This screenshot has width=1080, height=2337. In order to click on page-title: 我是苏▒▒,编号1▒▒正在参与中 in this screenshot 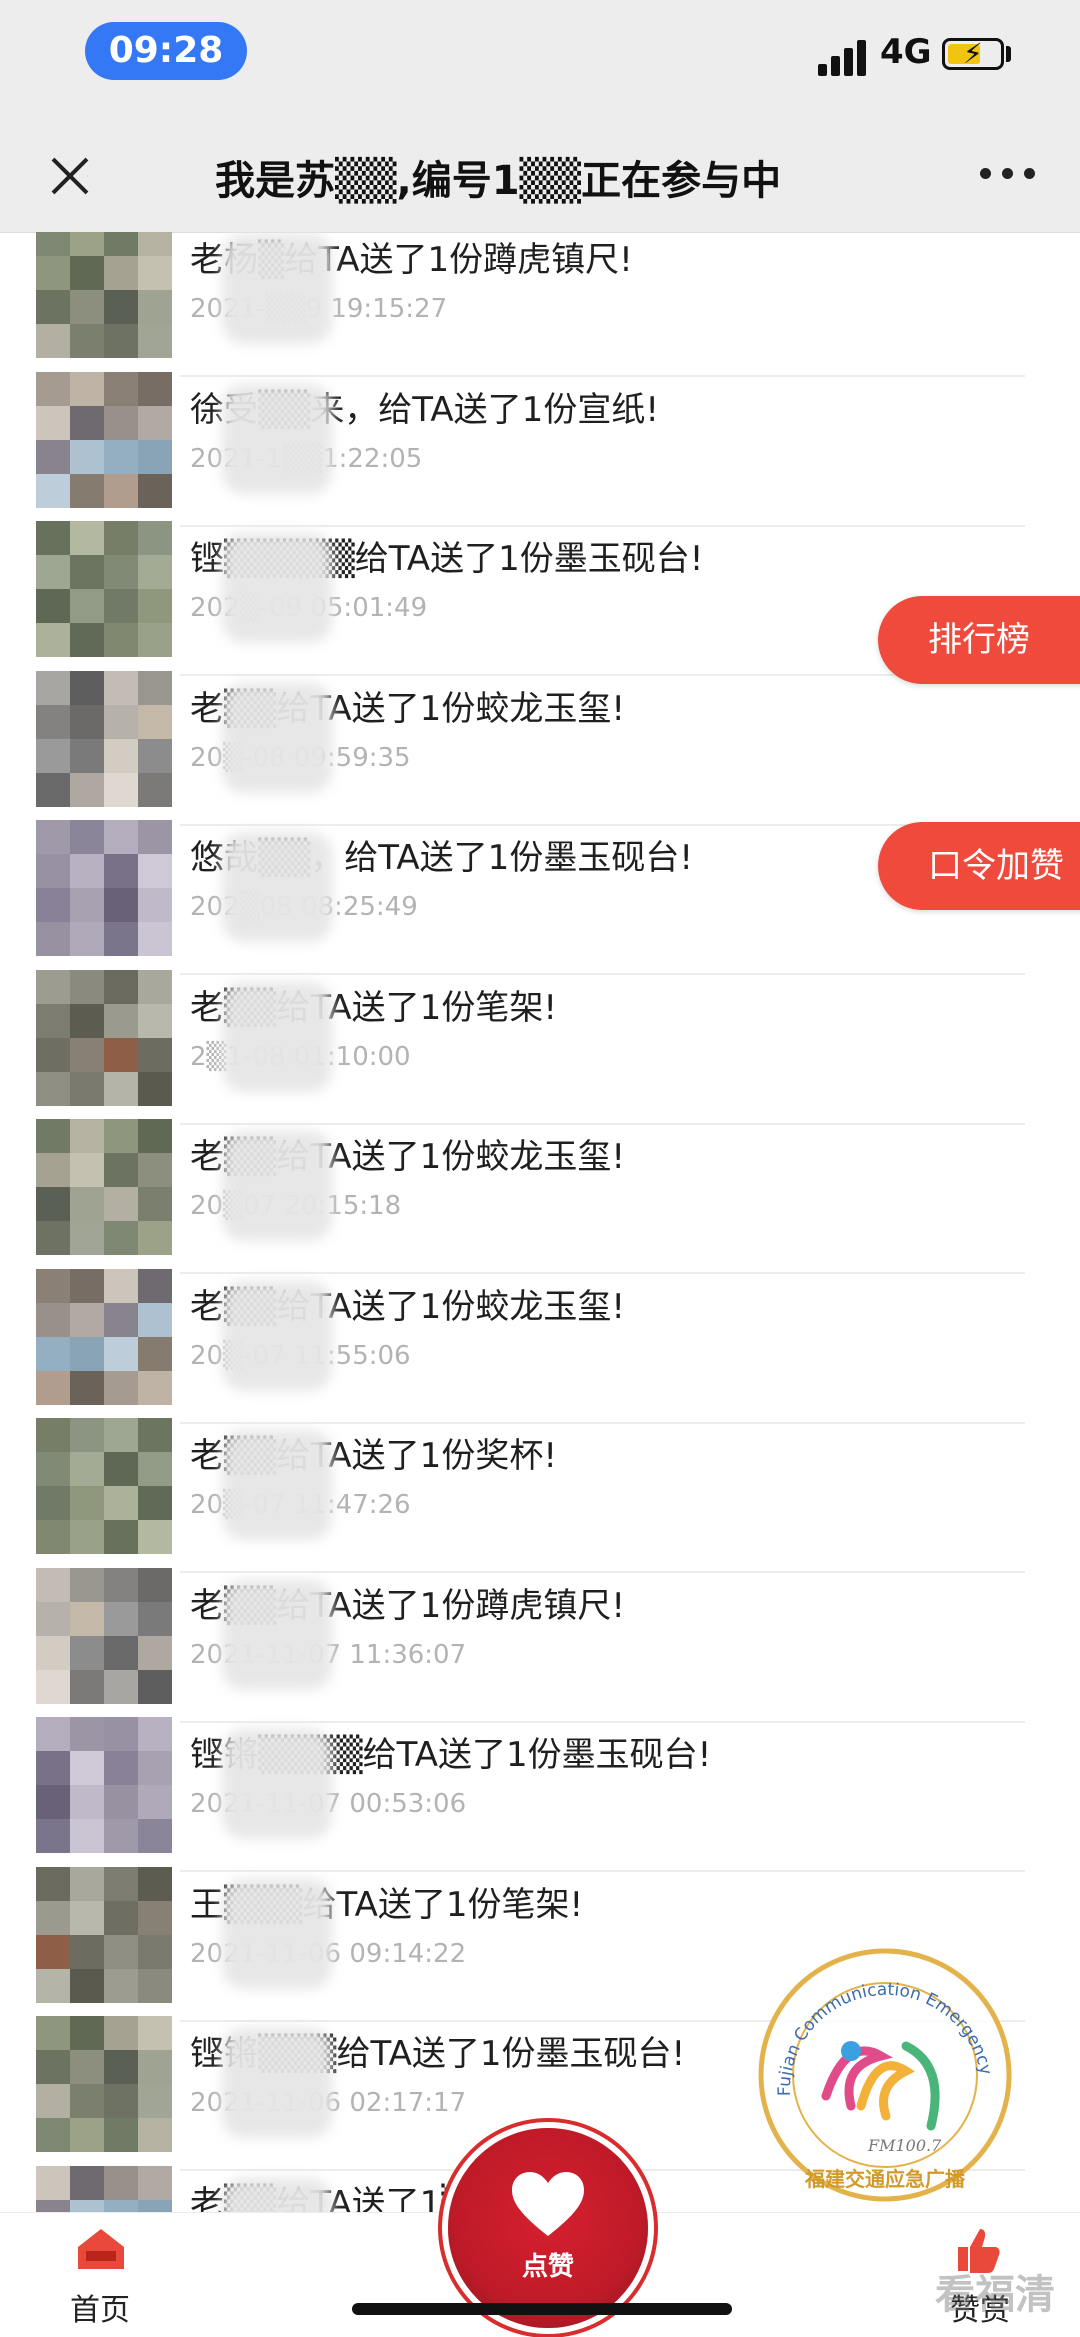, I will do `click(498, 181)`.